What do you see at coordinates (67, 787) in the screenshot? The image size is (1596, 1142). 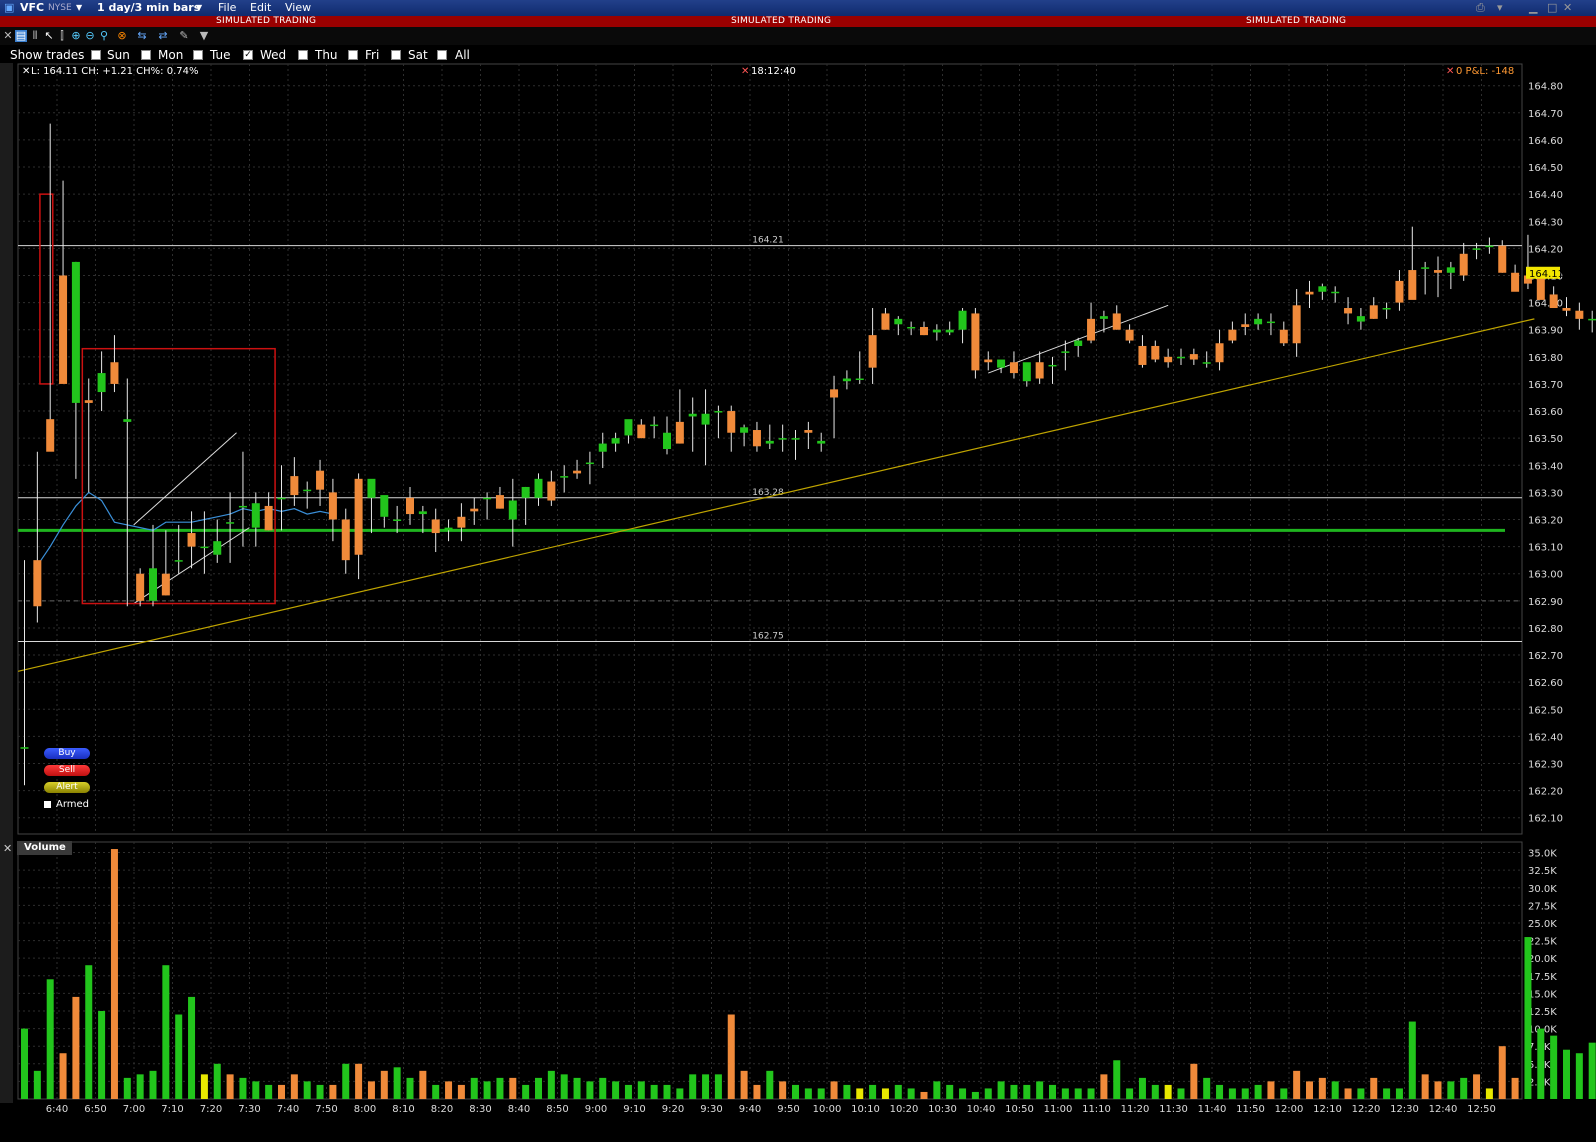 I see `alert-button: Alert` at bounding box center [67, 787].